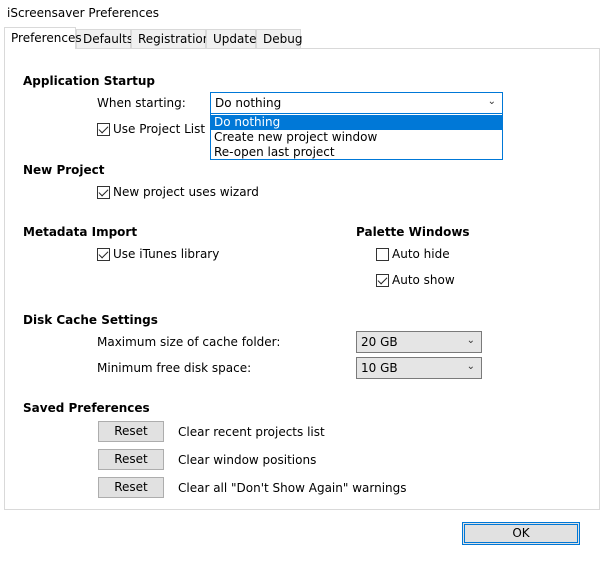  What do you see at coordinates (174, 368) in the screenshot?
I see `min-free-space-label: Minimum free disk space:` at bounding box center [174, 368].